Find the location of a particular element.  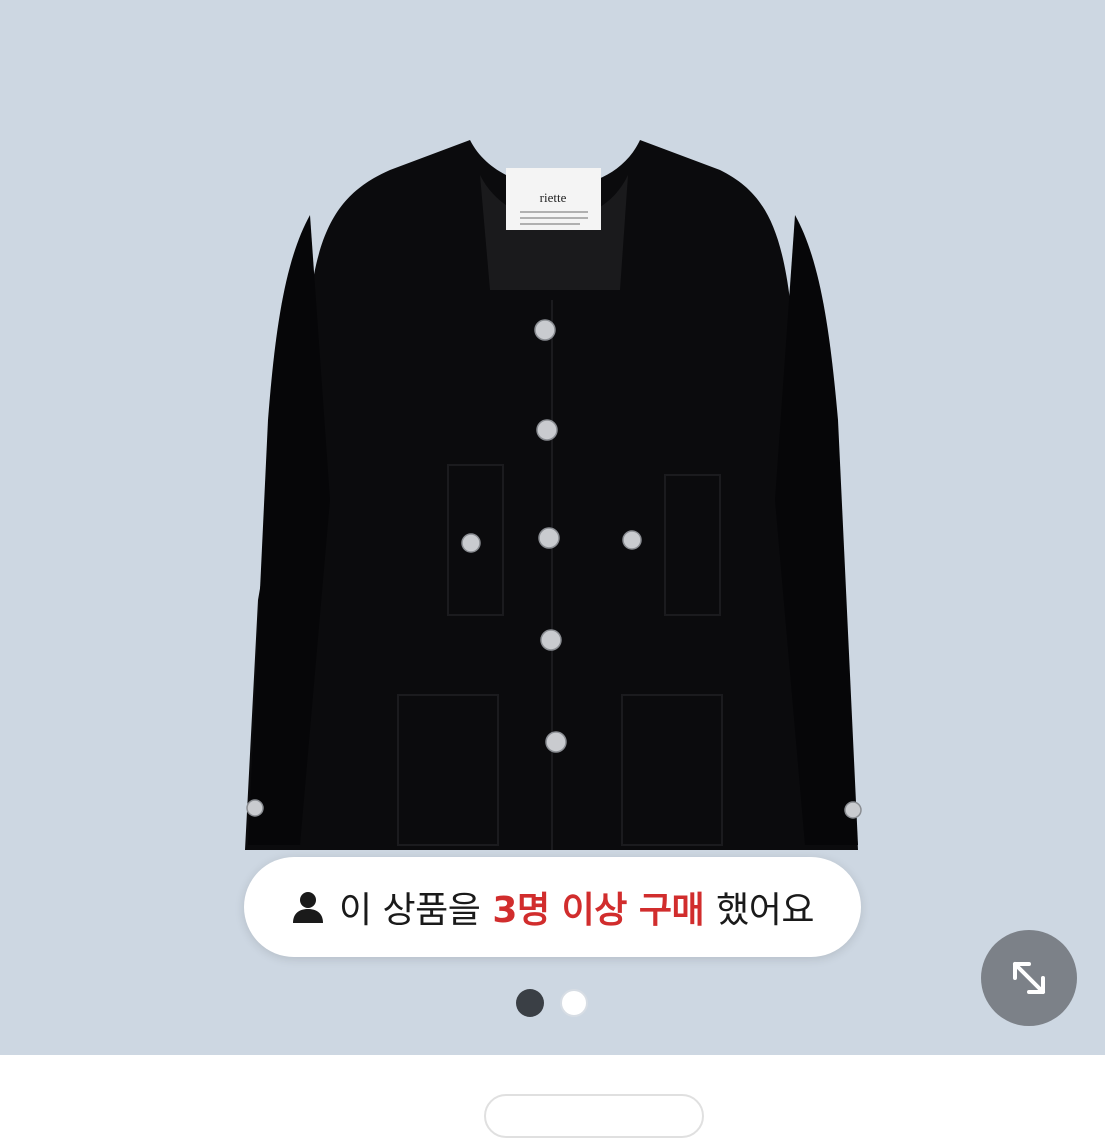

purchase-count-badge: 이 상품을 3명 이상 구매 했어요 is located at coordinates (552, 907).